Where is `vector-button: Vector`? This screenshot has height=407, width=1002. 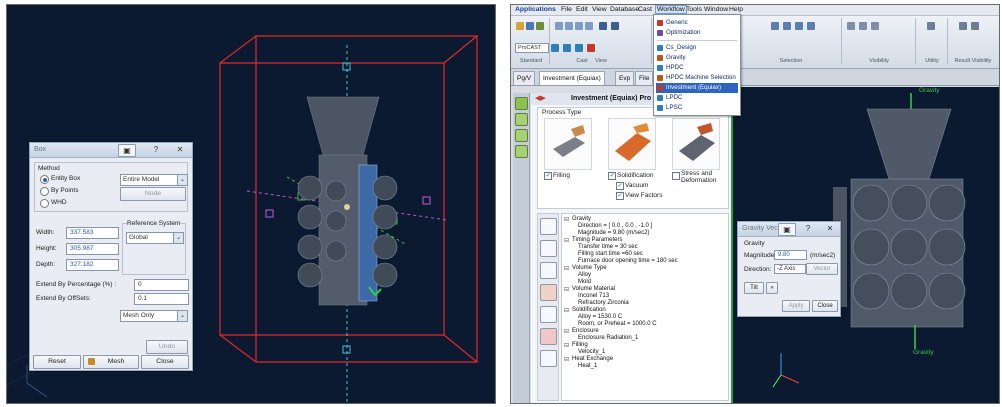
vector-button: Vector is located at coordinates (822, 269).